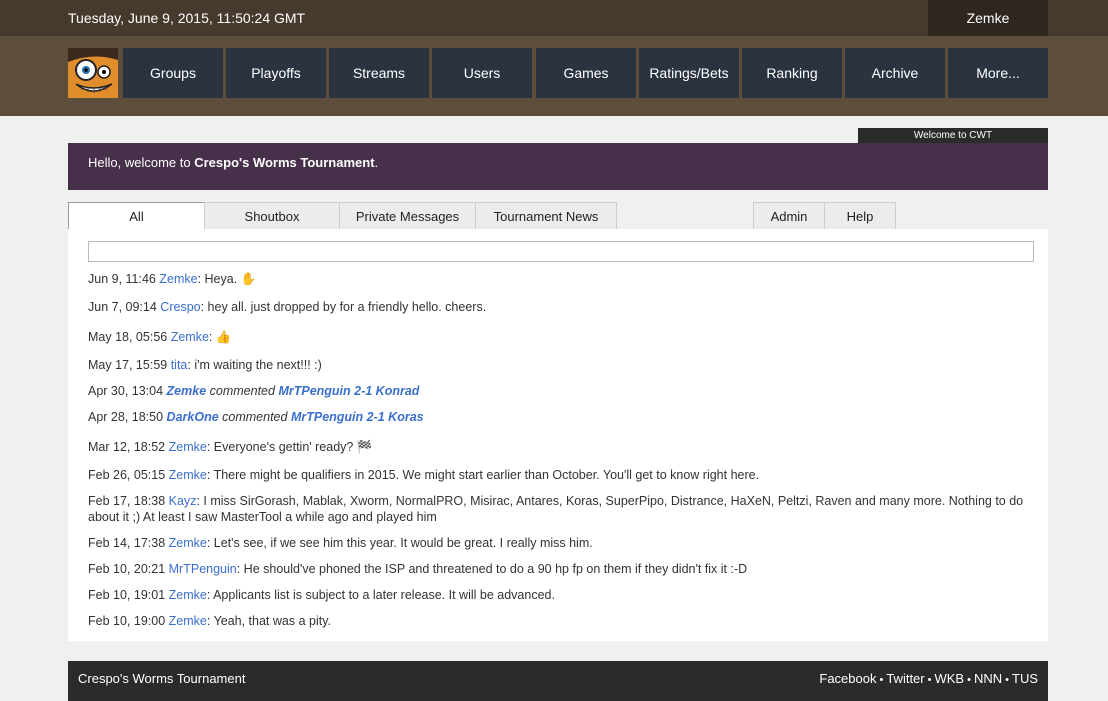  What do you see at coordinates (122, 307) in the screenshot?
I see `message-time: Jun 7, 09:14` at bounding box center [122, 307].